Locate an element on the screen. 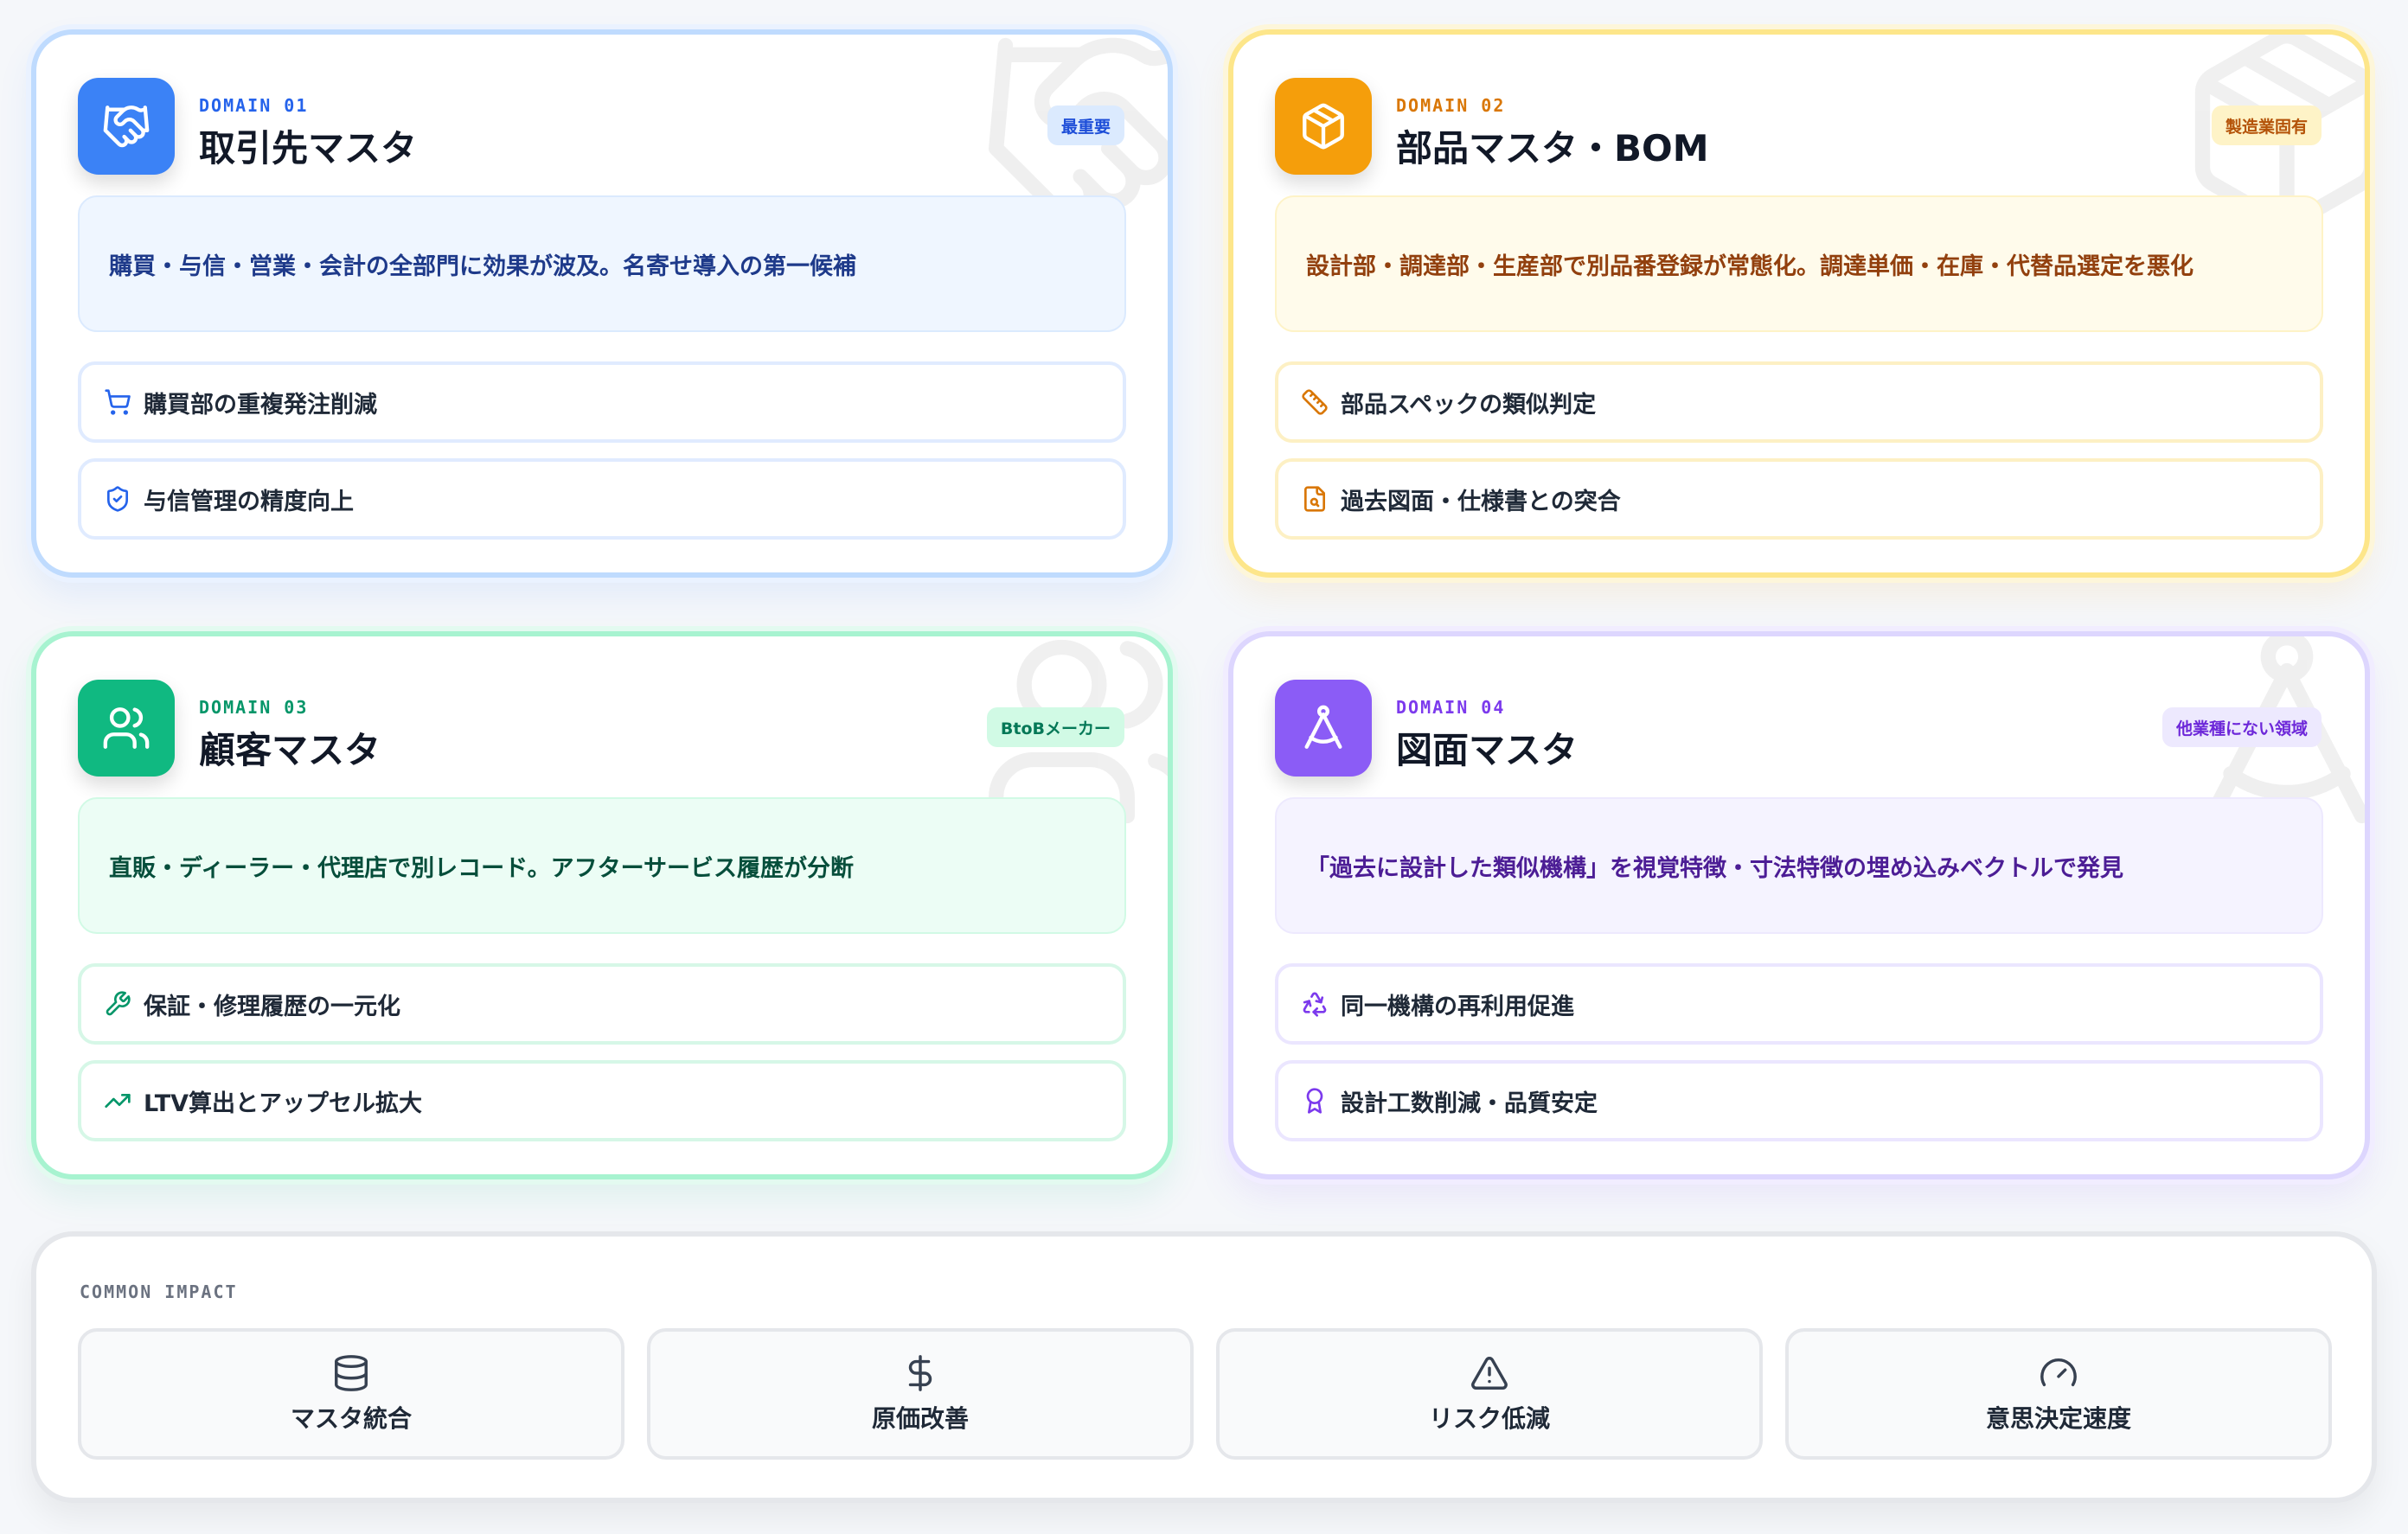 This screenshot has height=1534, width=2408. description-box: 設計部・調達部・生産部で別品番登録が常態化。調達単価・在庫・代替品選定を悪化 is located at coordinates (1799, 263).